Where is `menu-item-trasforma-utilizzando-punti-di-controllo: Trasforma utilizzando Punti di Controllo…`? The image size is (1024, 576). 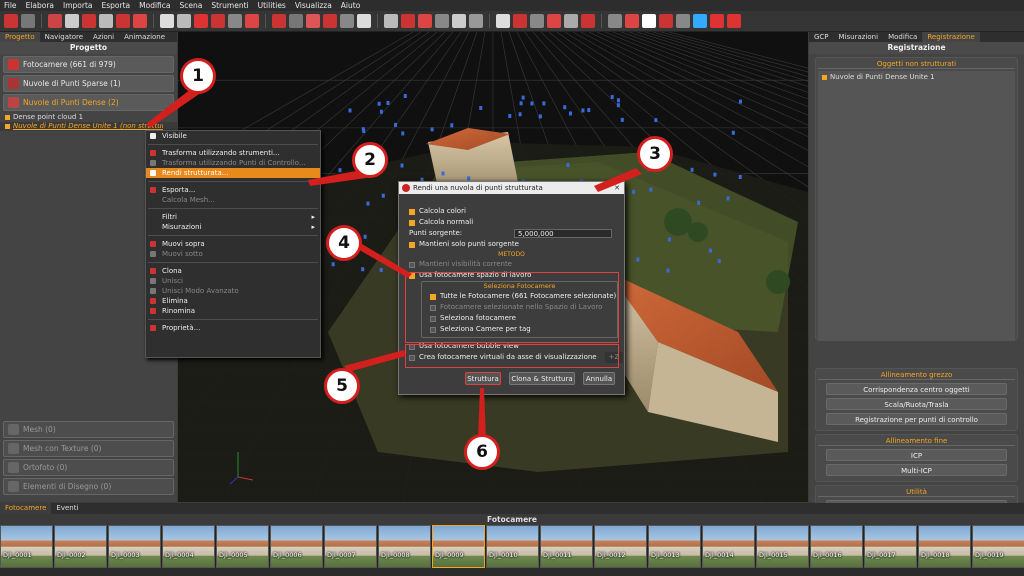
menu-item-trasforma-utilizzando-punti-di-controllo: Trasforma utilizzando Punti di Controllo… is located at coordinates (233, 163).